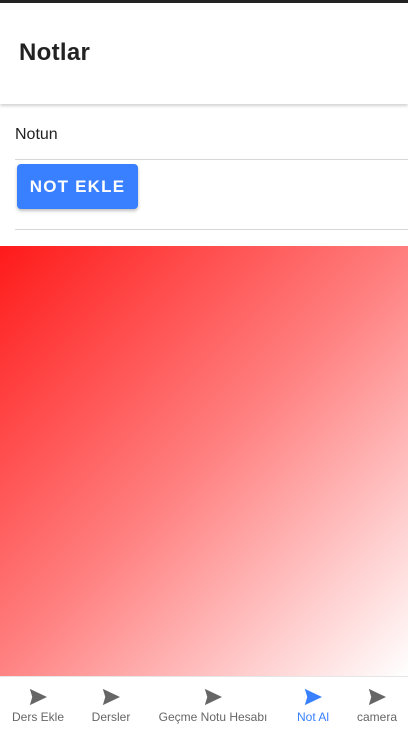 This screenshot has width=408, height=732. What do you see at coordinates (204, 53) in the screenshot?
I see `header-toolbar: Notlar` at bounding box center [204, 53].